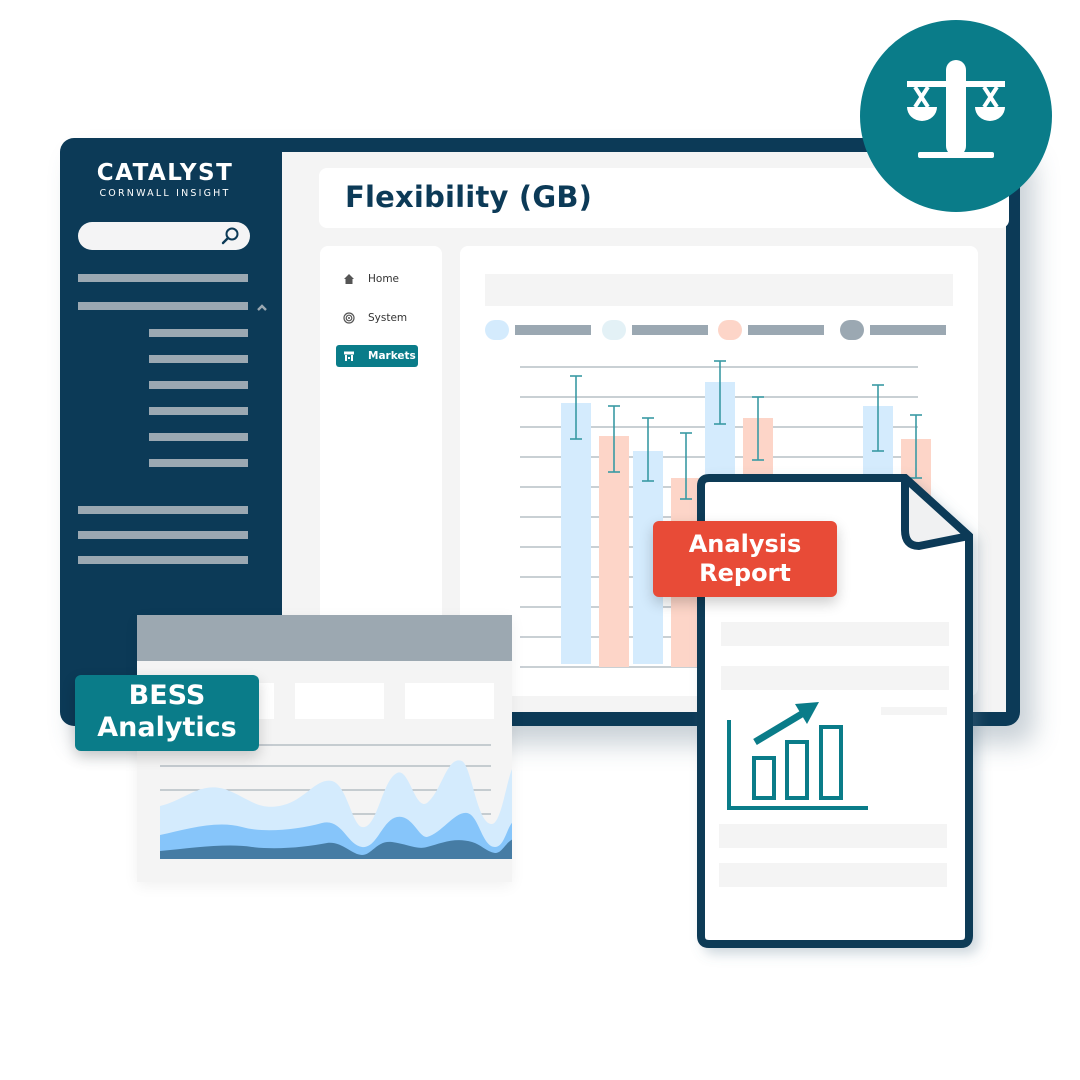 The width and height of the screenshot is (1080, 1080). What do you see at coordinates (167, 727) in the screenshot?
I see `bess-label-line2: Analytics` at bounding box center [167, 727].